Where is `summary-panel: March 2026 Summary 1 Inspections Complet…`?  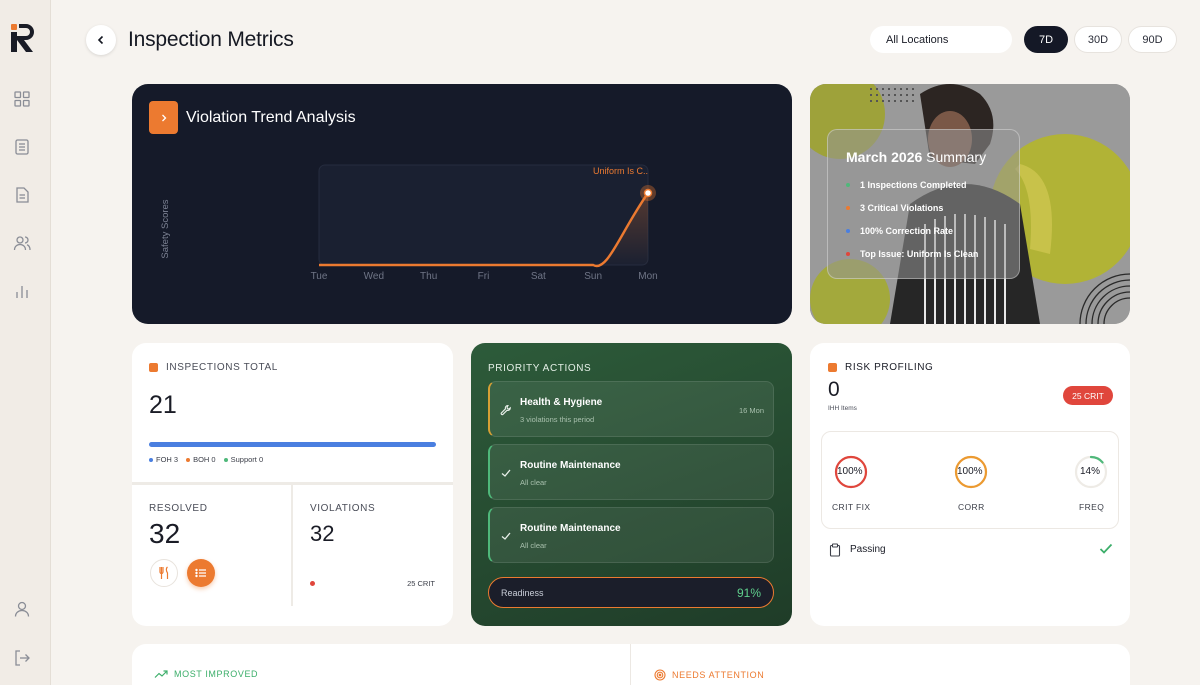 summary-panel: March 2026 Summary 1 Inspections Complet… is located at coordinates (923, 204).